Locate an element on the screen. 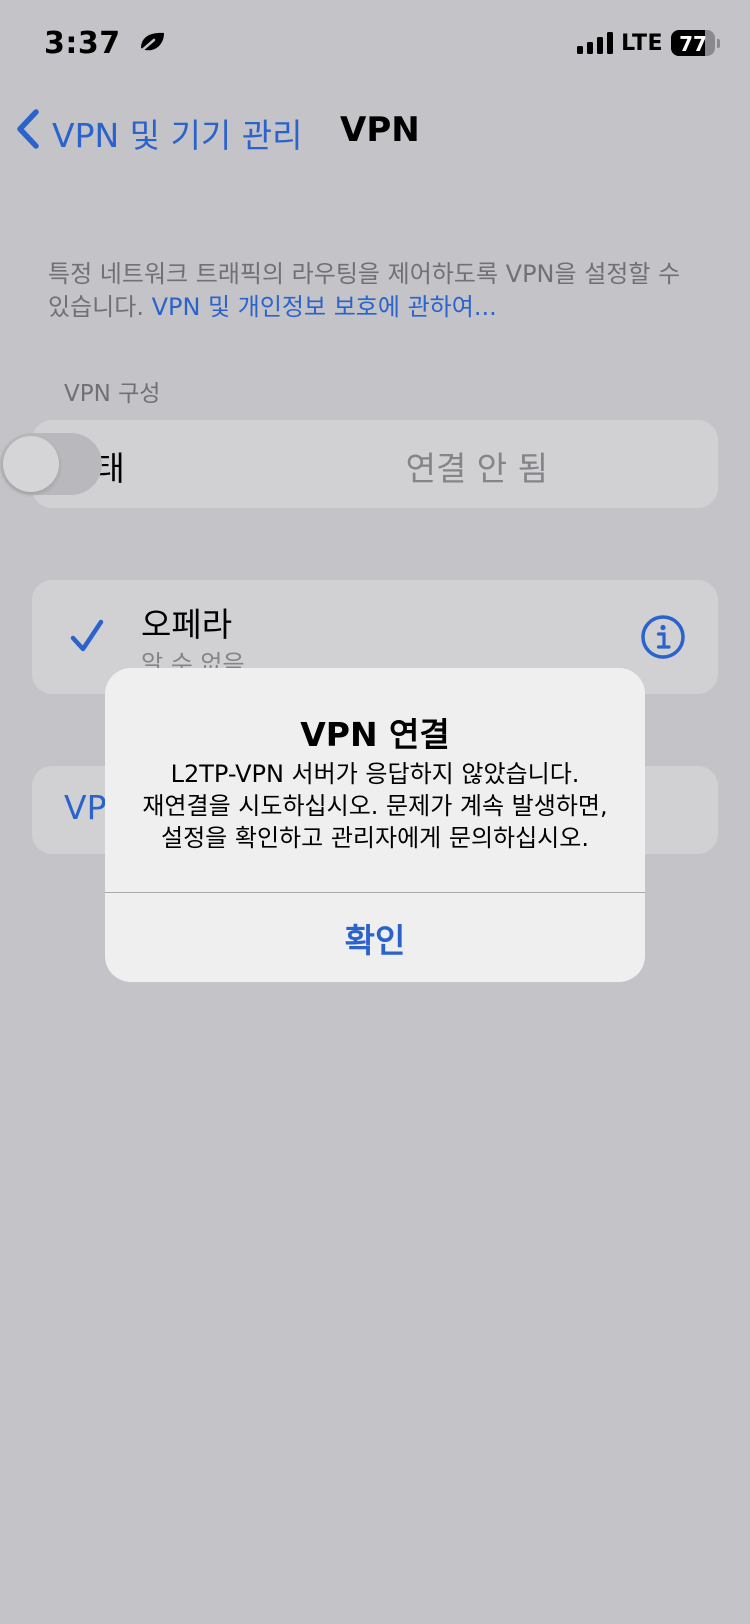 Image resolution: width=750 pixels, height=1624 pixels. status-indicators: LTE 77 is located at coordinates (648, 43).